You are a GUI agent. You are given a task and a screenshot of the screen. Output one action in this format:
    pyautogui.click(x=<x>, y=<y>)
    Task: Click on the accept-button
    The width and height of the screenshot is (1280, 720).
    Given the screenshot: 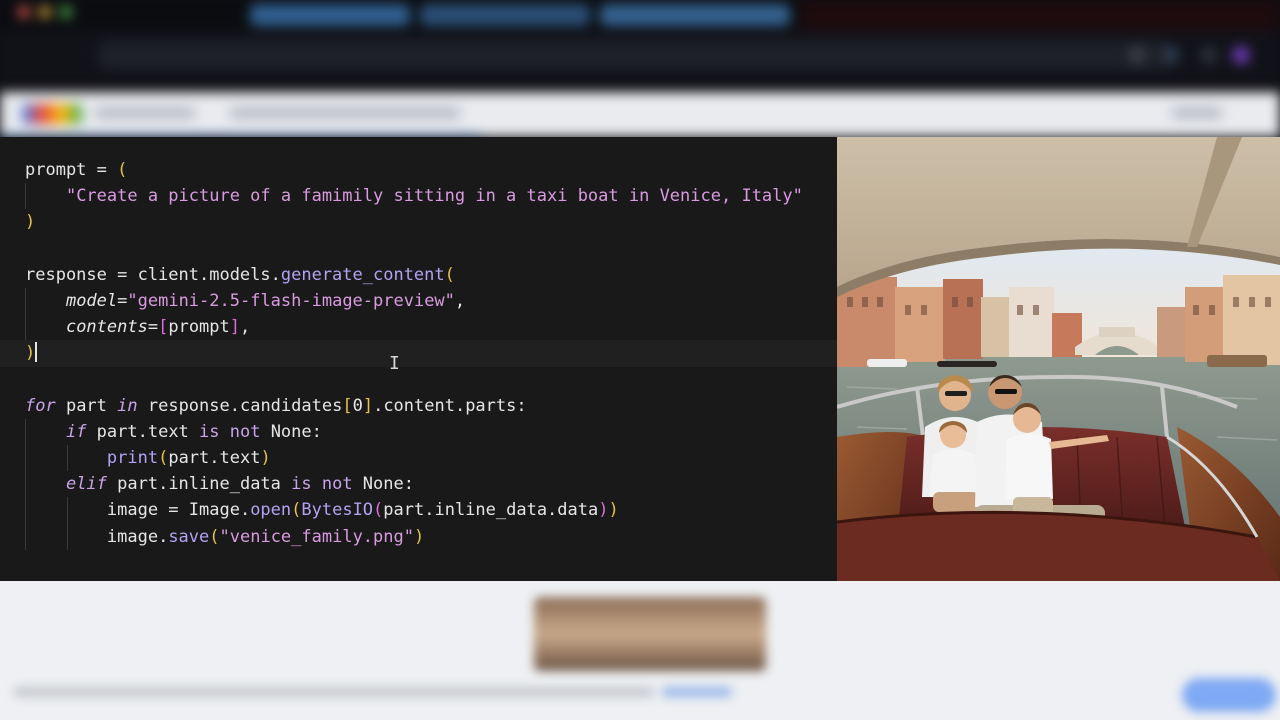 What is the action you would take?
    pyautogui.click(x=1229, y=695)
    